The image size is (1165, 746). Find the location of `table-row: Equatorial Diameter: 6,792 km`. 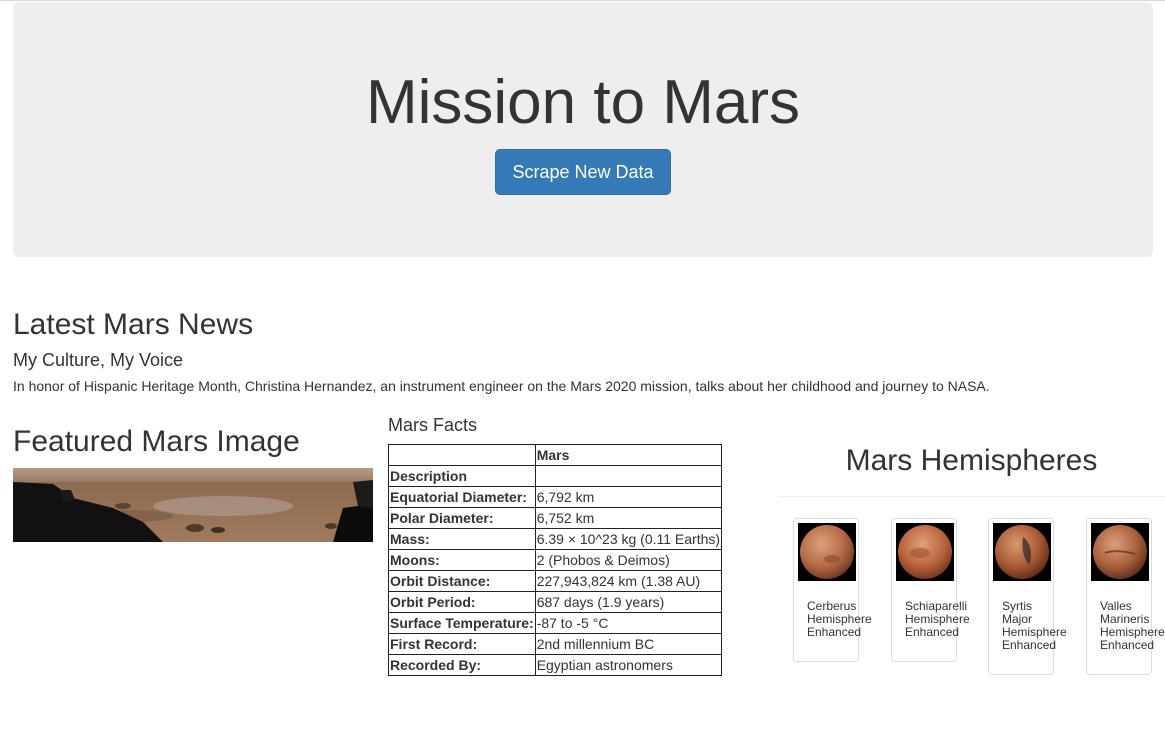

table-row: Equatorial Diameter: 6,792 km is located at coordinates (555, 497).